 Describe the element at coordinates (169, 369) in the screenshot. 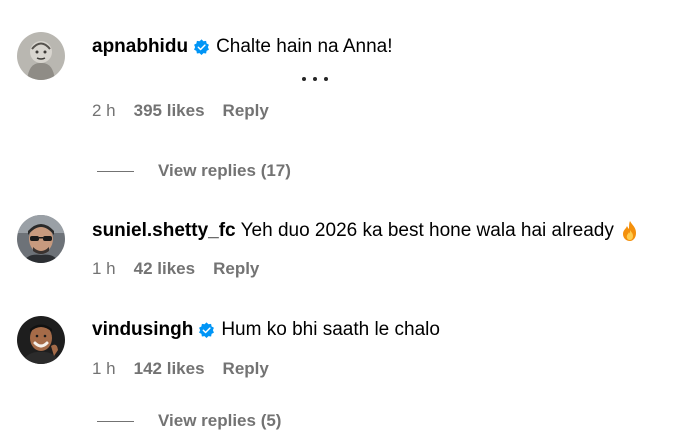

I see `likes-count: 142 likes` at that location.